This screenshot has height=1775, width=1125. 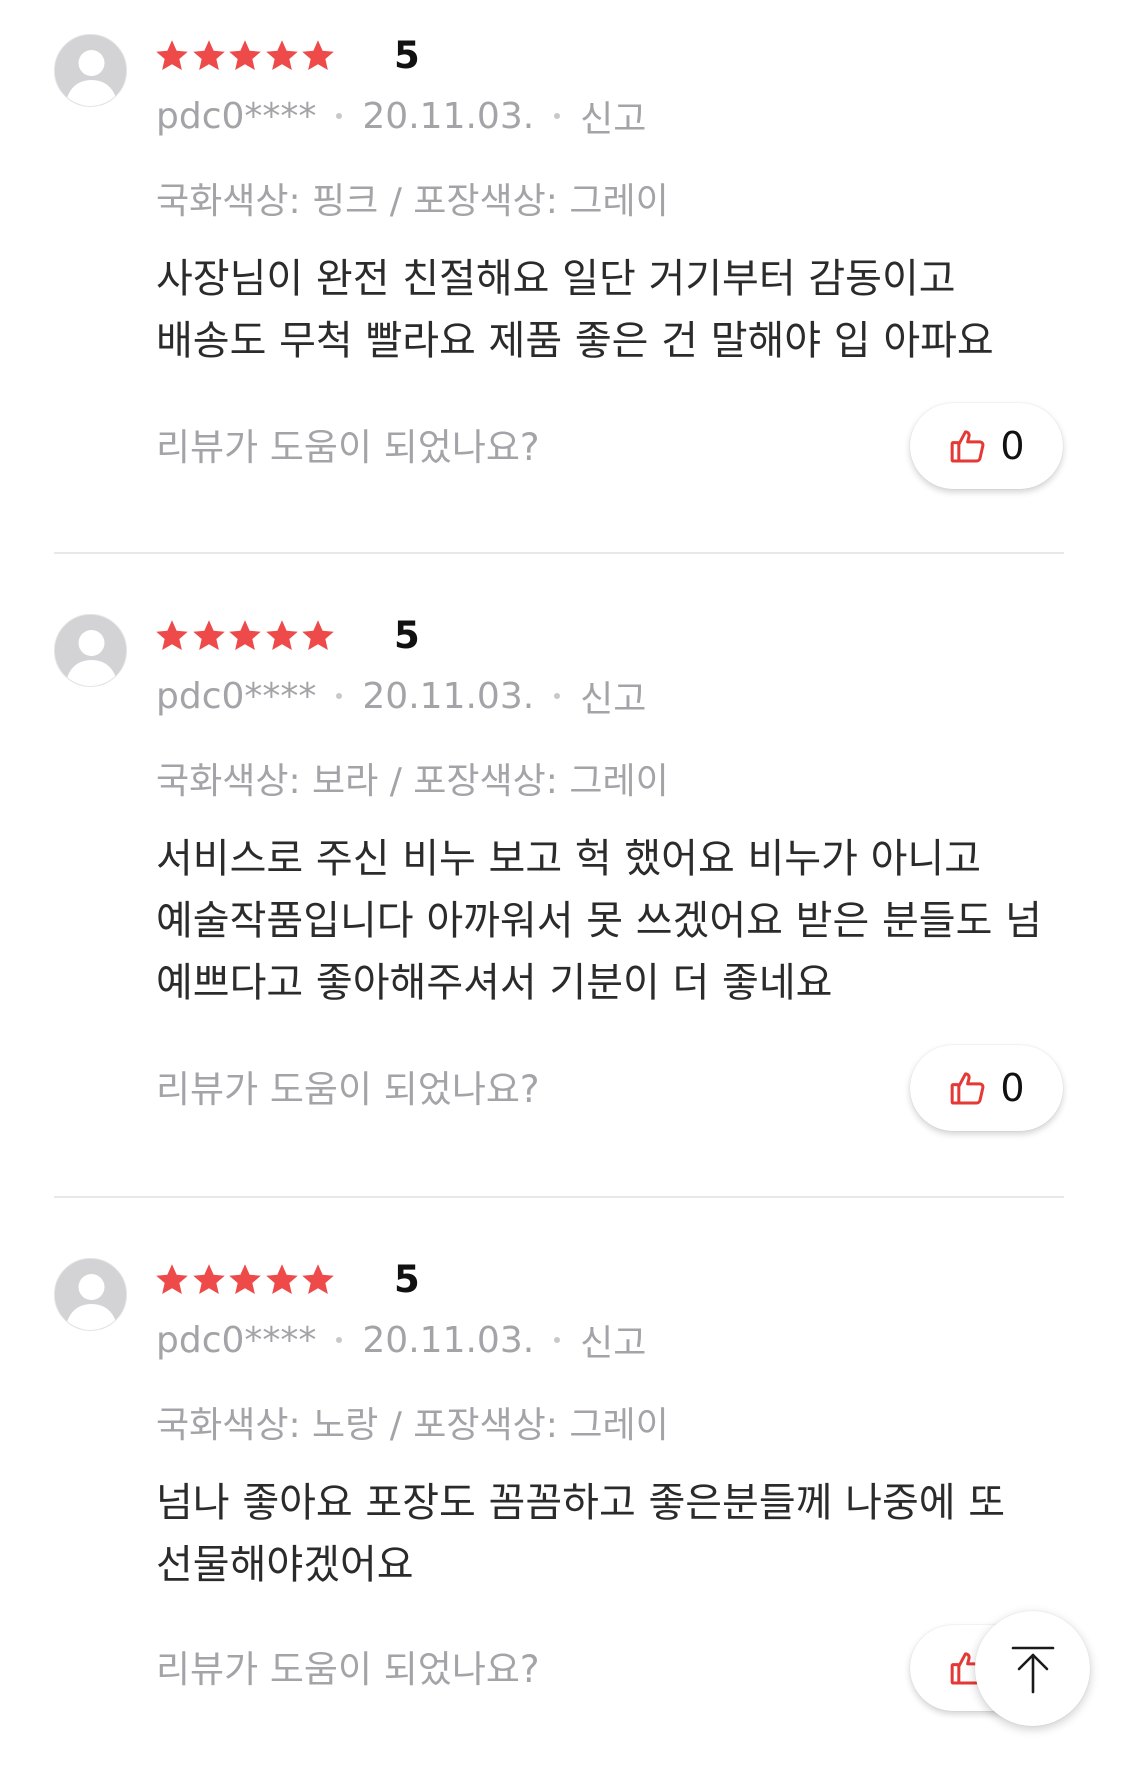 I want to click on arrow-up-to-top-icon, so click(x=1033, y=1669).